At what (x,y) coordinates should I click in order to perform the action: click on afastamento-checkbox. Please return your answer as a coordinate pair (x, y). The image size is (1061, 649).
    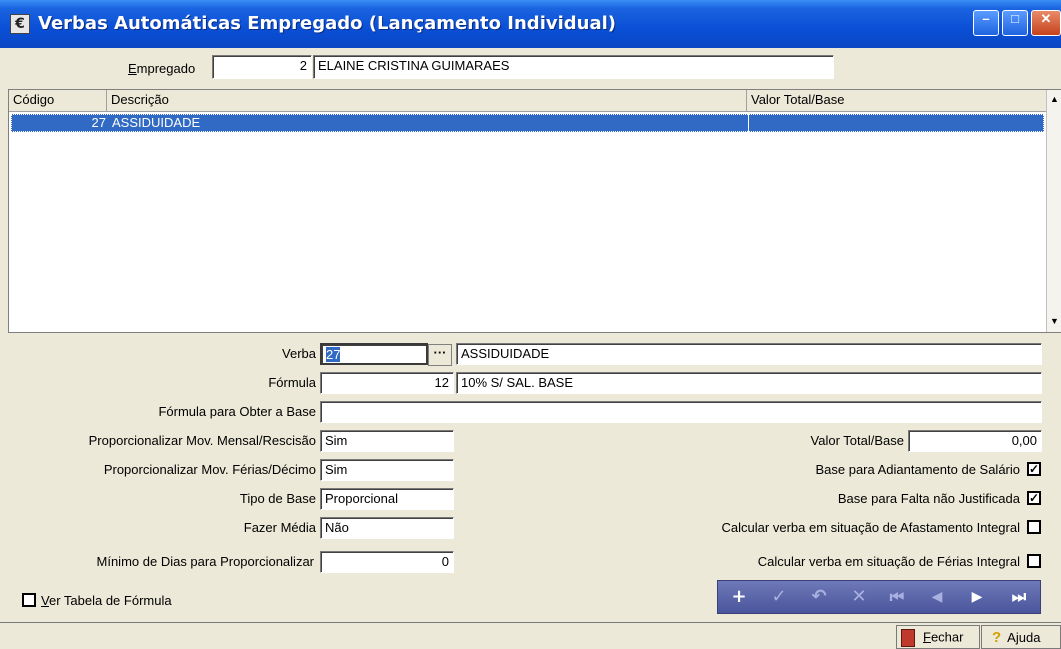
    Looking at the image, I should click on (1034, 527).